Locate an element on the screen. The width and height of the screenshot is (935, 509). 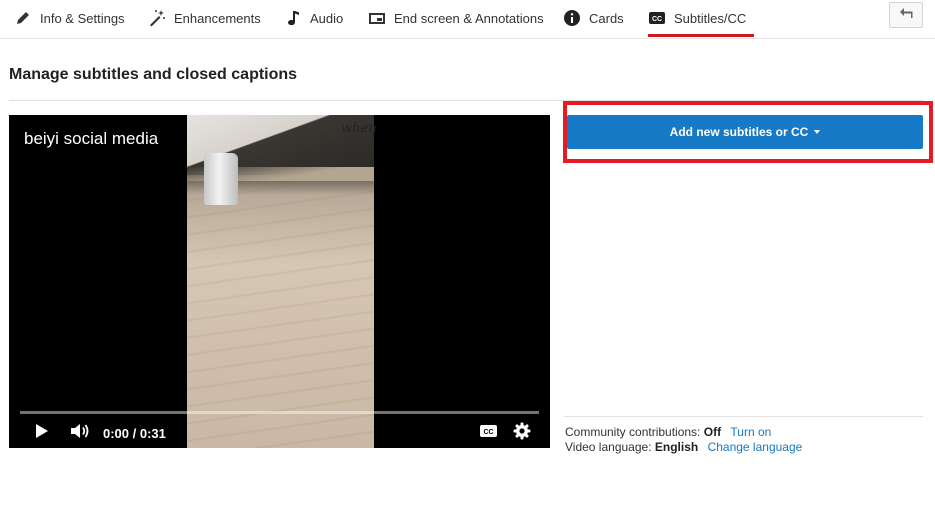
volume-button is located at coordinates (80, 433).